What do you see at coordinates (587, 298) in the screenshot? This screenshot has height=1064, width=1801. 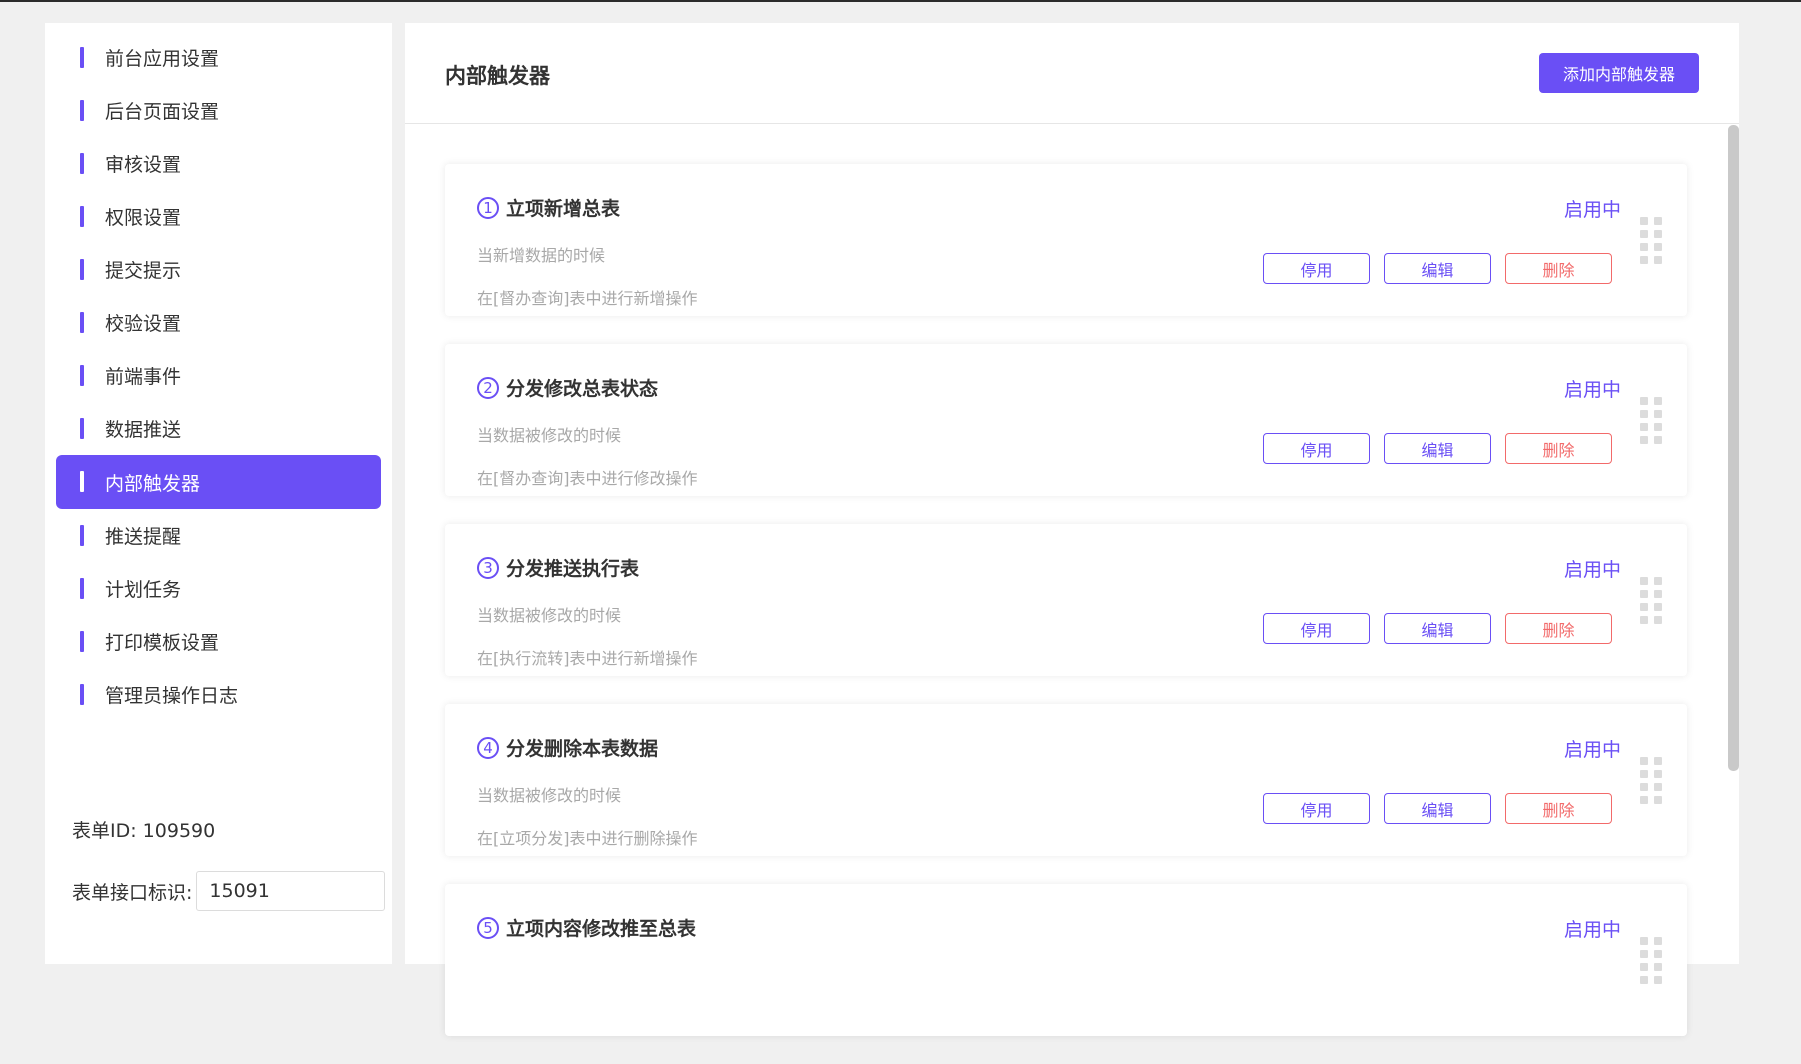 I see `trigger-action: 在[督办查询]表中进行新增操作` at bounding box center [587, 298].